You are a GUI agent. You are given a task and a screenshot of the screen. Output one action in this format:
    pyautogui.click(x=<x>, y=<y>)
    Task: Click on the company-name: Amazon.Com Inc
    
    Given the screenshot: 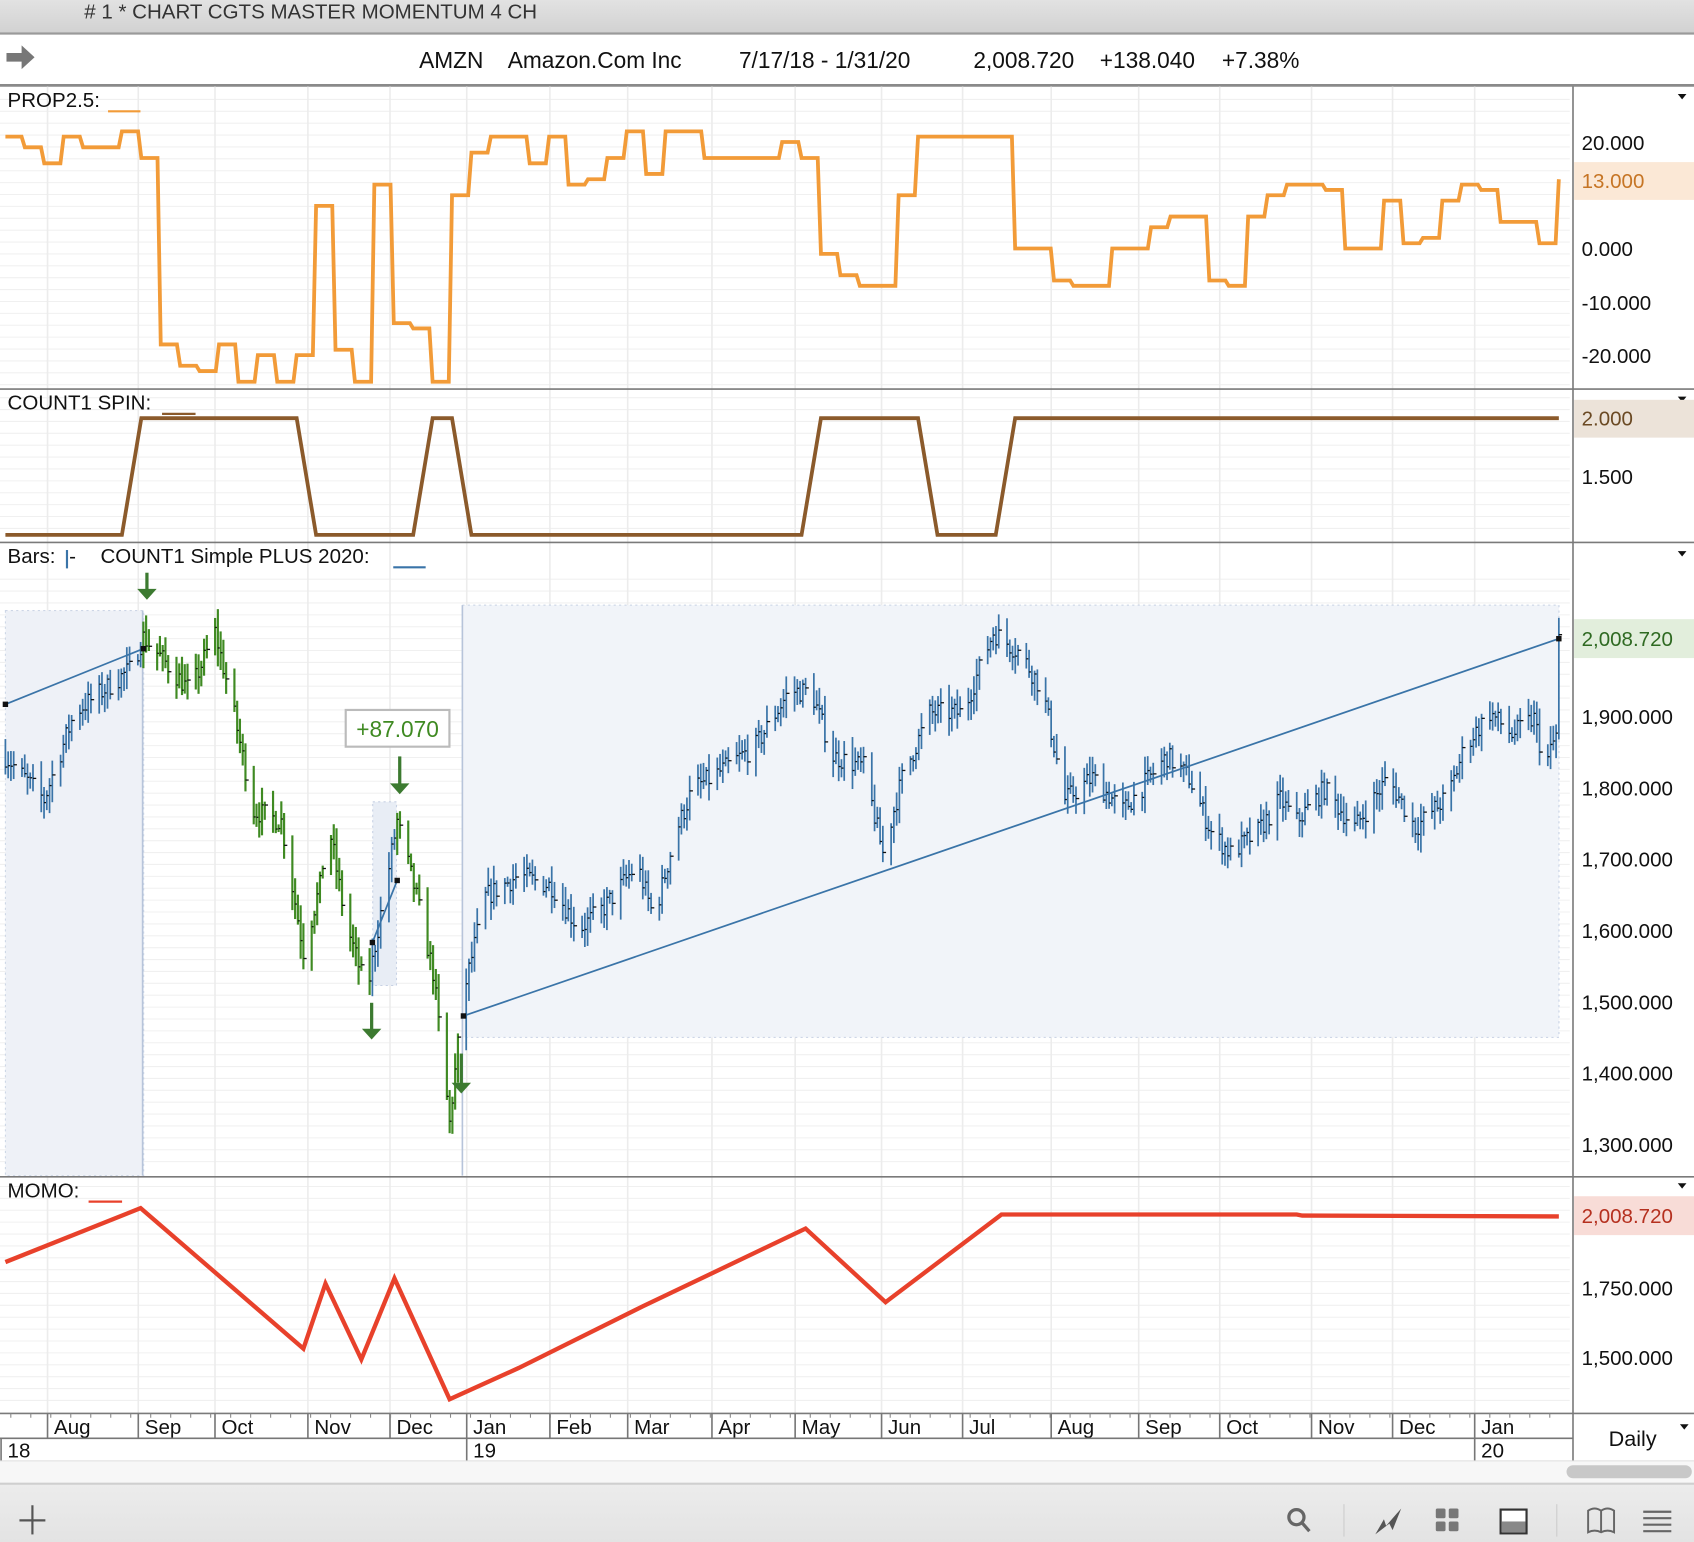 What is the action you would take?
    pyautogui.click(x=595, y=60)
    